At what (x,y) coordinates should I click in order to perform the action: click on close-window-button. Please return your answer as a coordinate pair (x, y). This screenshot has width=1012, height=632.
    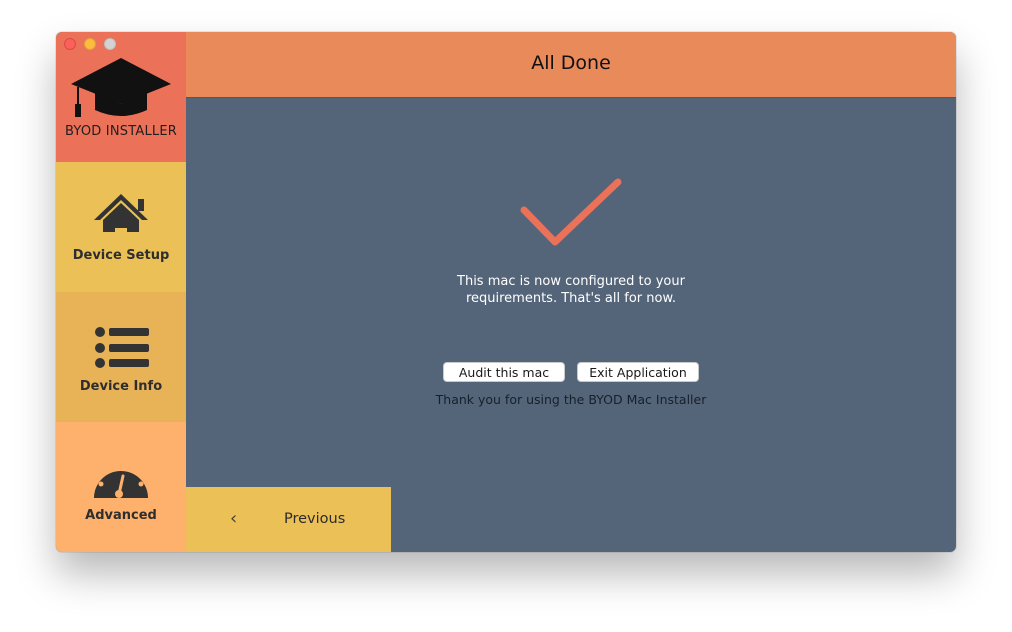
    Looking at the image, I should click on (70, 44).